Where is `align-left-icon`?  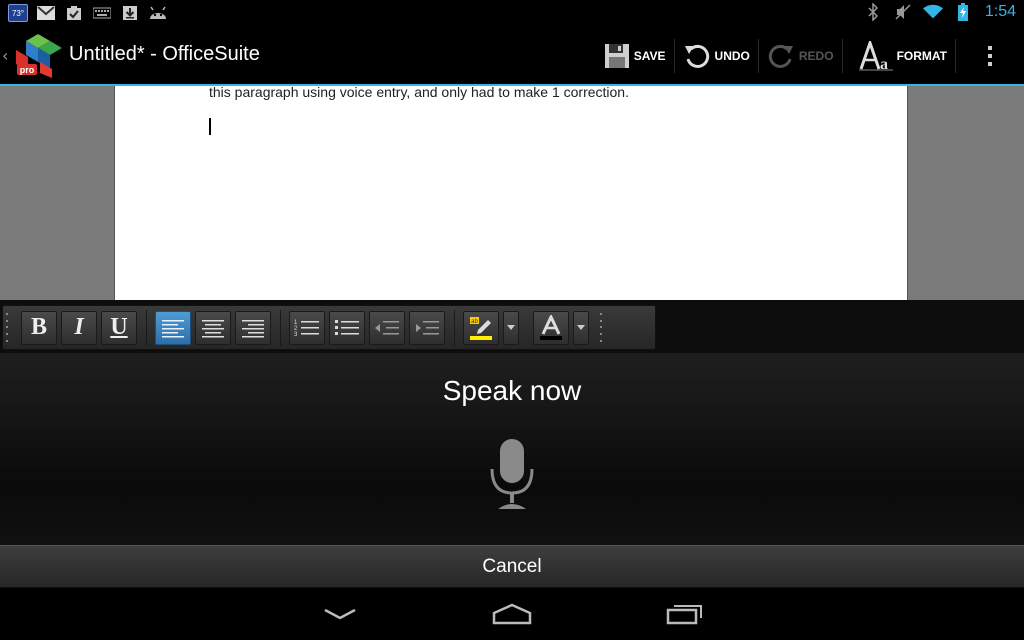 align-left-icon is located at coordinates (173, 328).